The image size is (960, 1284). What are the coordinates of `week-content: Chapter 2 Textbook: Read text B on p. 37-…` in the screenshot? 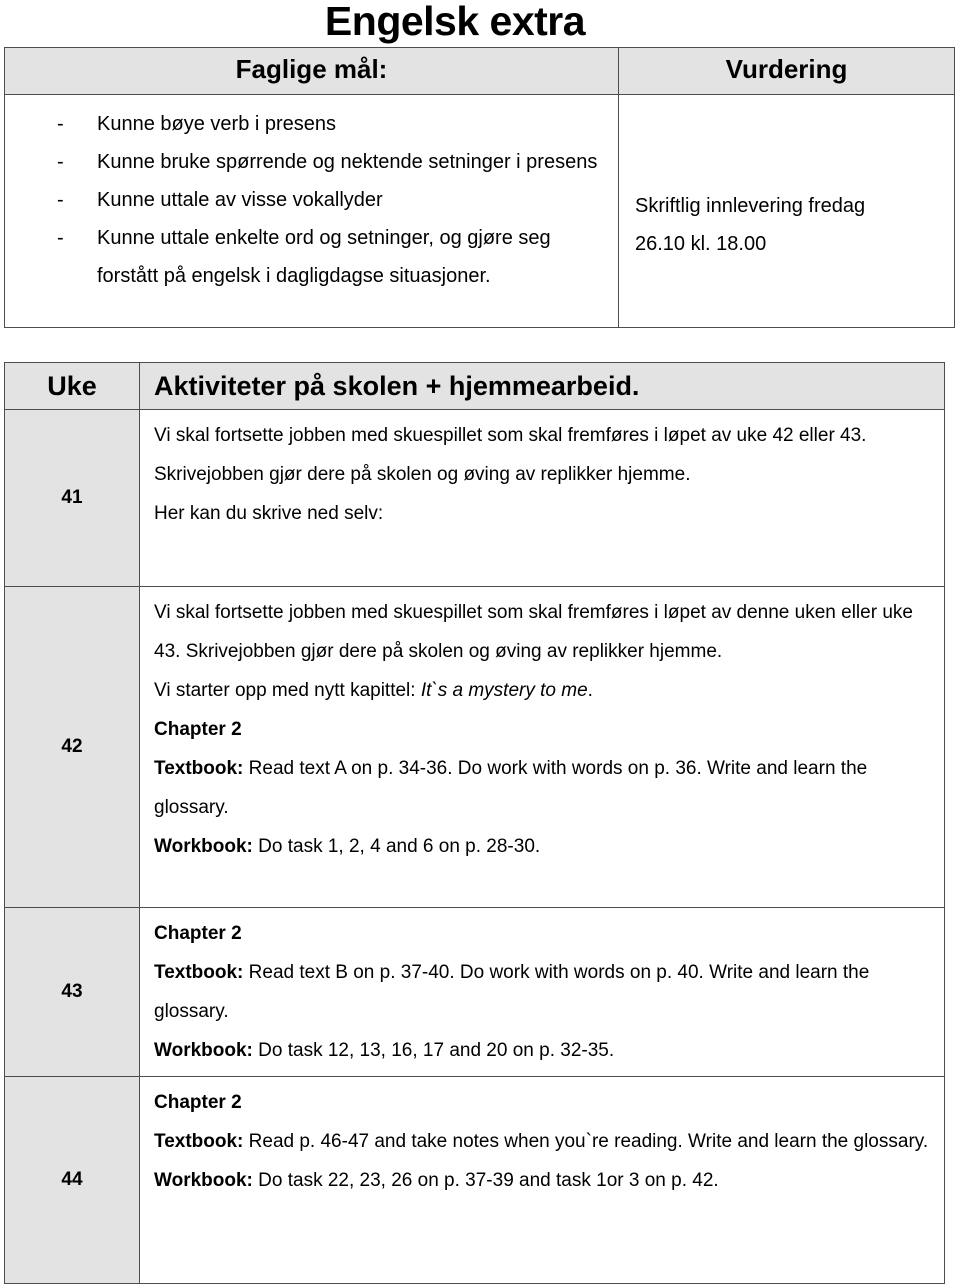 It's located at (542, 992).